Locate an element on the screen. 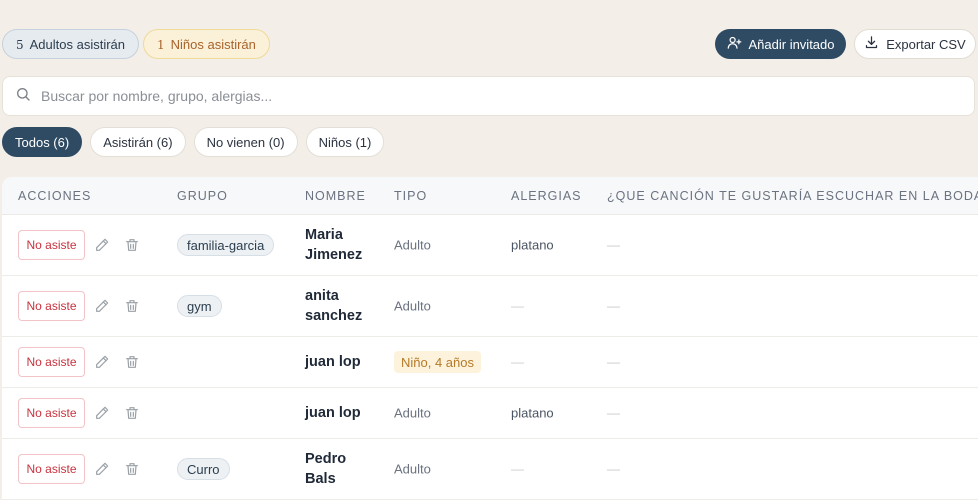 The height and width of the screenshot is (500, 978). header-grupo: GRUPO is located at coordinates (202, 196).